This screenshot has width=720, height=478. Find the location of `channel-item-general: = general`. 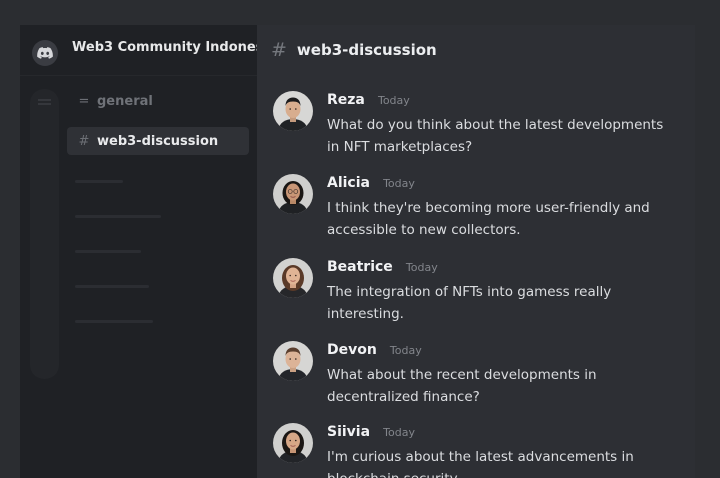

channel-item-general: = general is located at coordinates (158, 101).